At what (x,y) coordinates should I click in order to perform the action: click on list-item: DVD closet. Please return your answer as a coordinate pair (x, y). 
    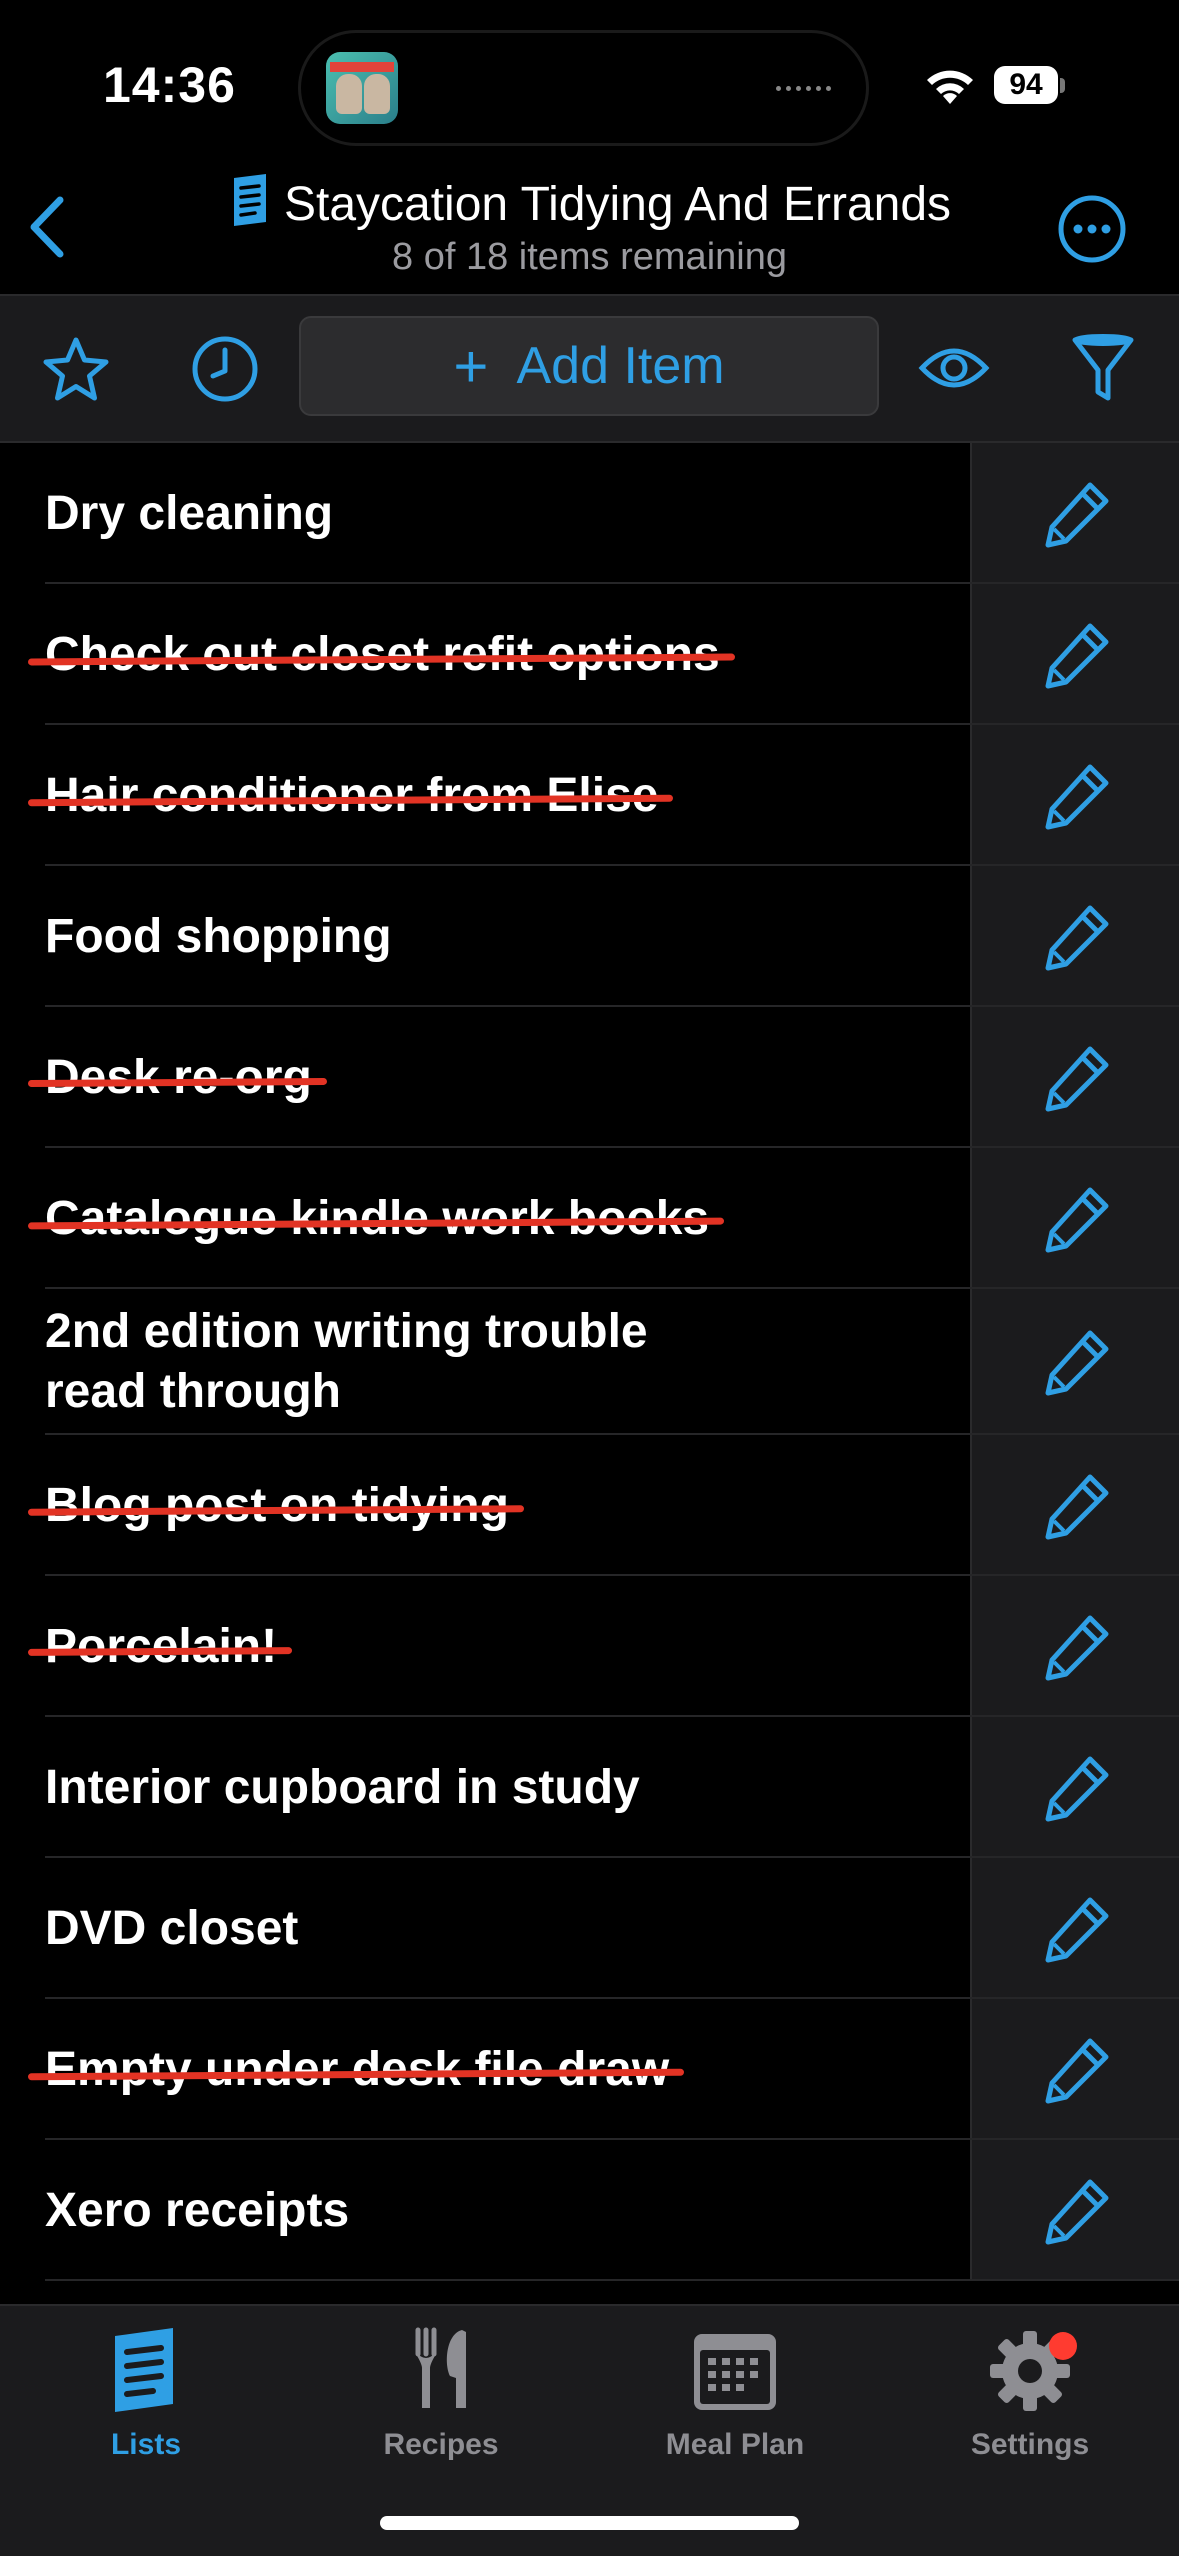
    Looking at the image, I should click on (589, 1928).